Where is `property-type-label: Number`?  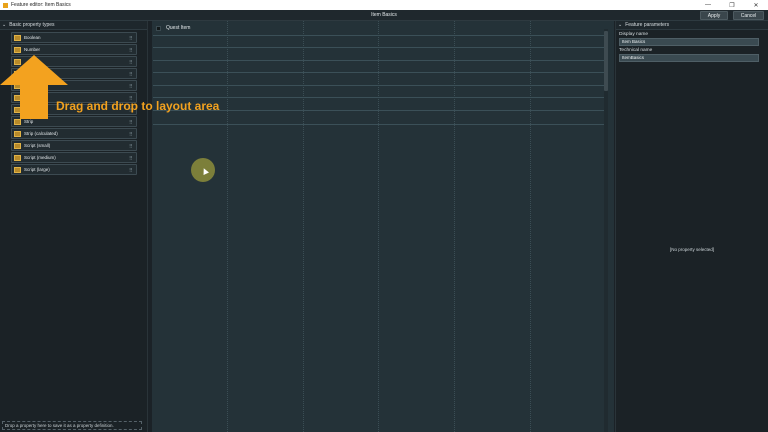
property-type-label: Number is located at coordinates (32, 49).